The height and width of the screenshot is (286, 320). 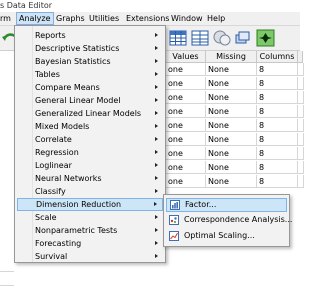 What do you see at coordinates (35, 18) in the screenshot?
I see `menu-analyze: Analyze` at bounding box center [35, 18].